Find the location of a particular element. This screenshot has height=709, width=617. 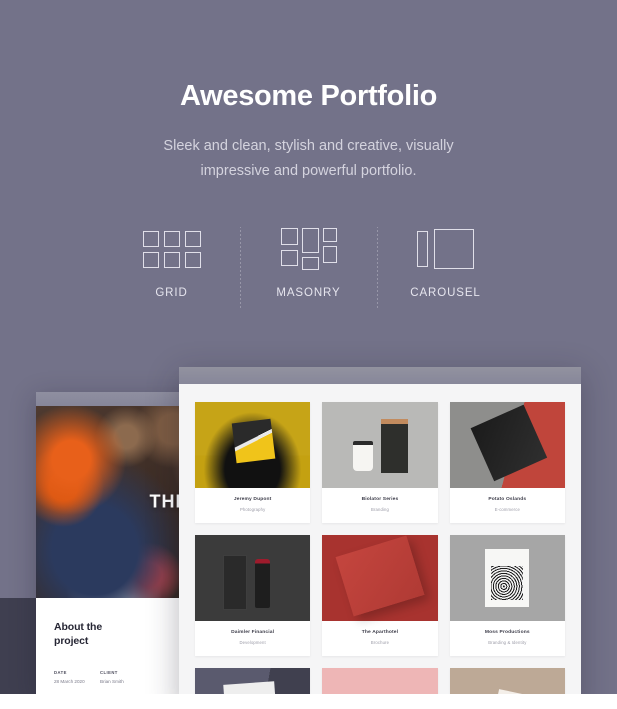

portfolio-card: Daimler Financial Development is located at coordinates (253, 595).